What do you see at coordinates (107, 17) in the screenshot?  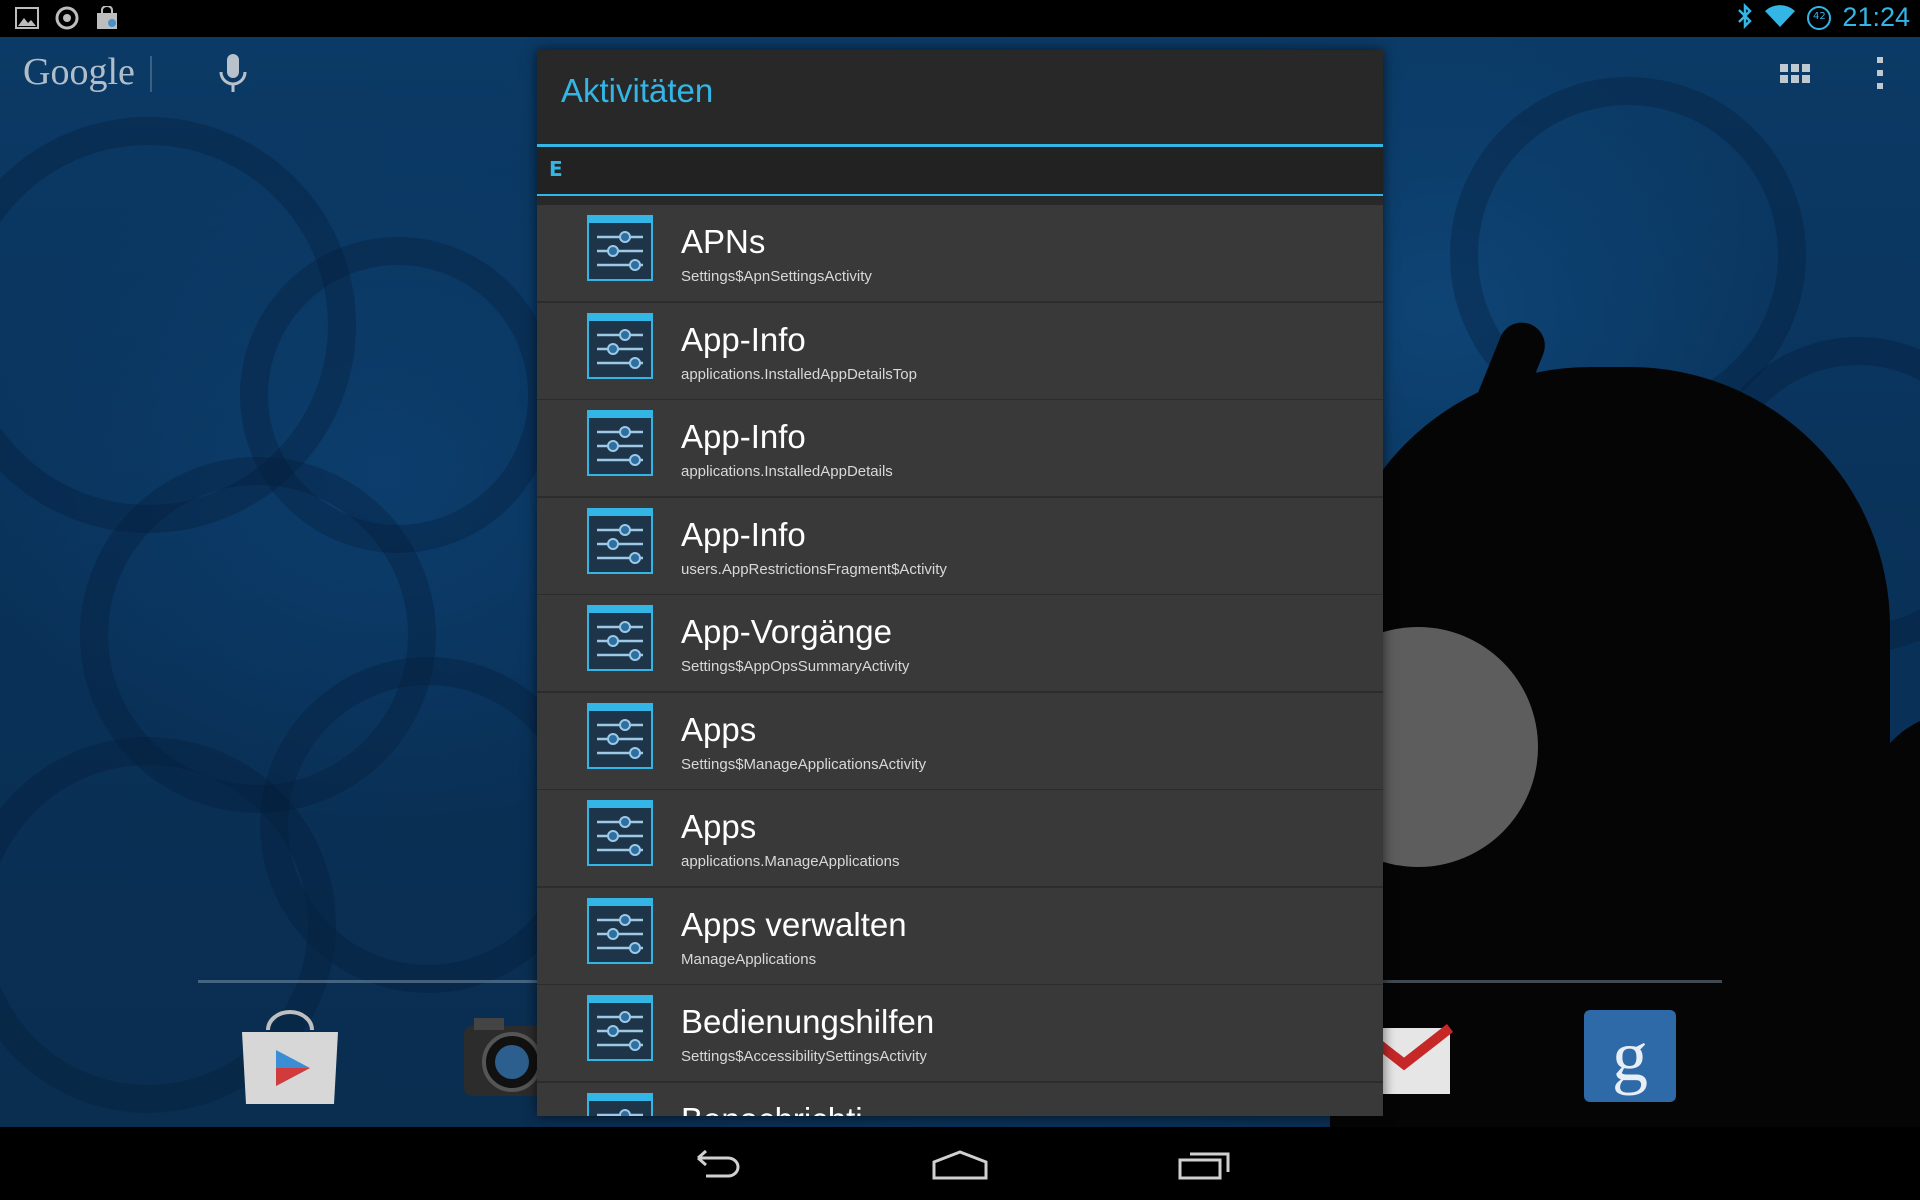 I see `shopping-bag-icon` at bounding box center [107, 17].